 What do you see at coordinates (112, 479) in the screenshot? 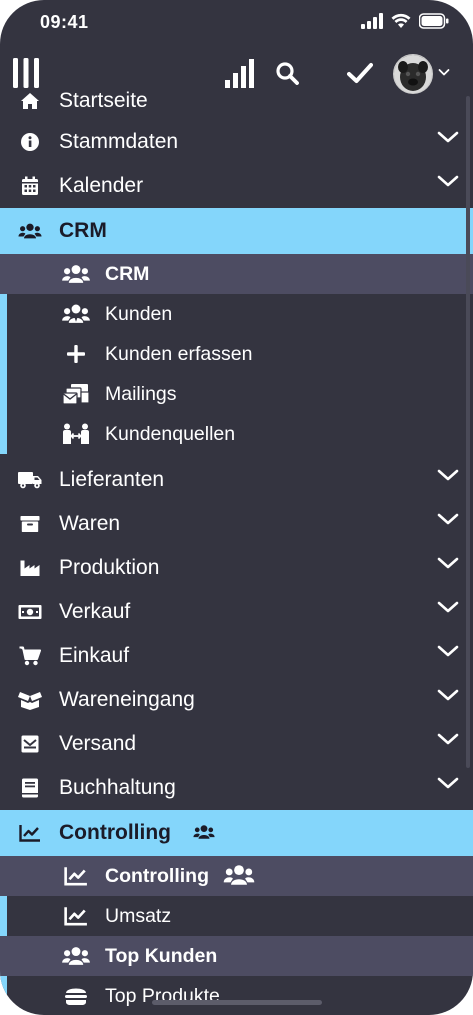
I see `menu-item-label: Lieferanten` at bounding box center [112, 479].